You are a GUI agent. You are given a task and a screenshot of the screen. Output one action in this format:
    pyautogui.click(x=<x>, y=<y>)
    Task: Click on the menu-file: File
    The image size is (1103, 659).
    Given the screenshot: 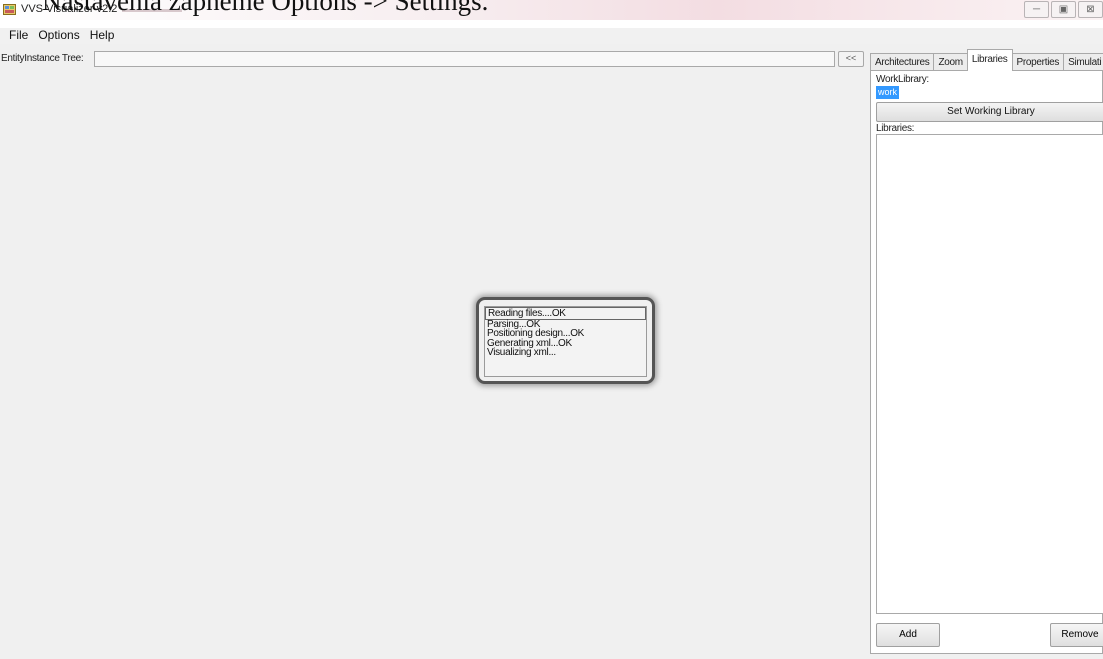 What is the action you would take?
    pyautogui.click(x=18, y=36)
    